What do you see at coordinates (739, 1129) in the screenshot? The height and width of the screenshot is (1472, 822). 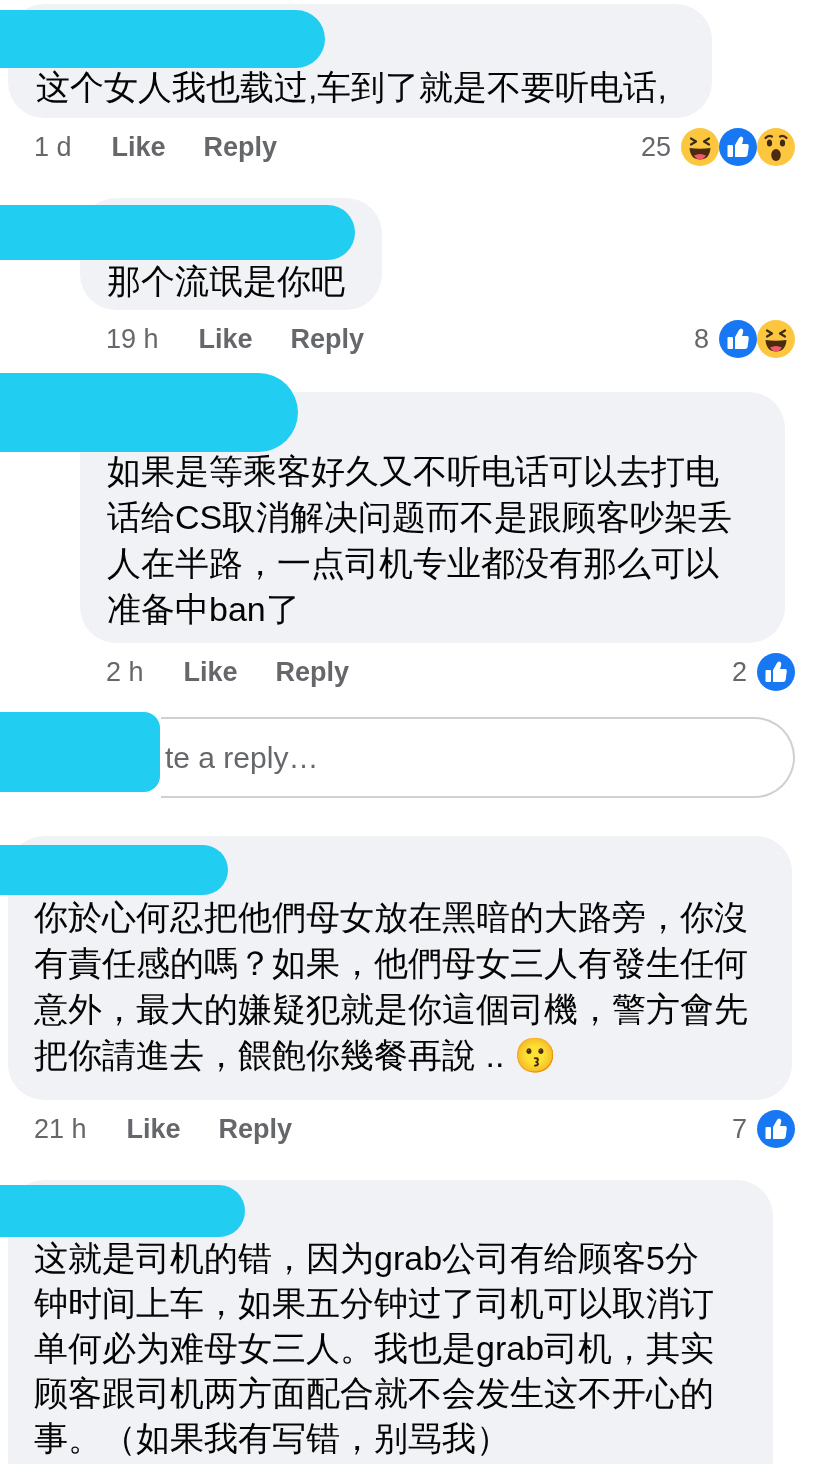 I see `reaction-count: 7` at bounding box center [739, 1129].